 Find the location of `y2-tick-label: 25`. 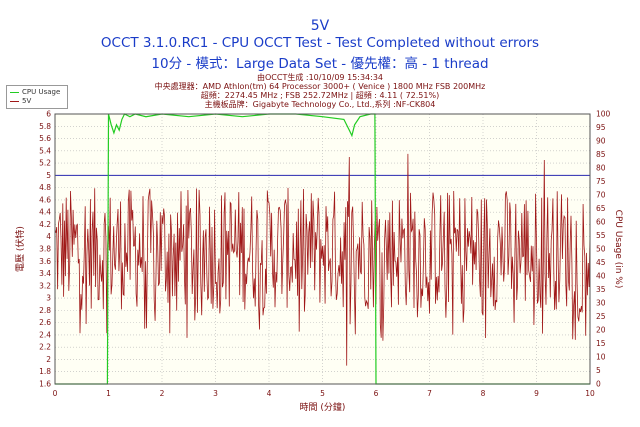

y2-tick-label: 25 is located at coordinates (601, 316).